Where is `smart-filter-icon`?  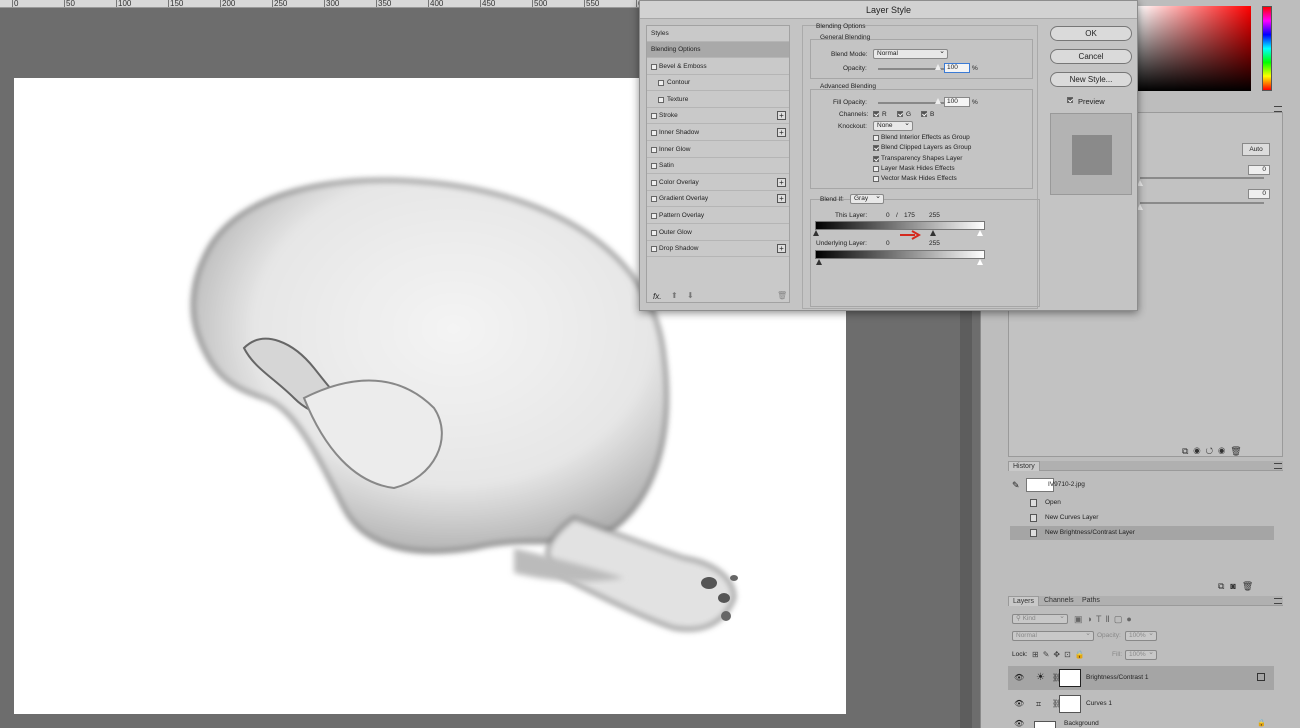
smart-filter-icon is located at coordinates (1261, 677).